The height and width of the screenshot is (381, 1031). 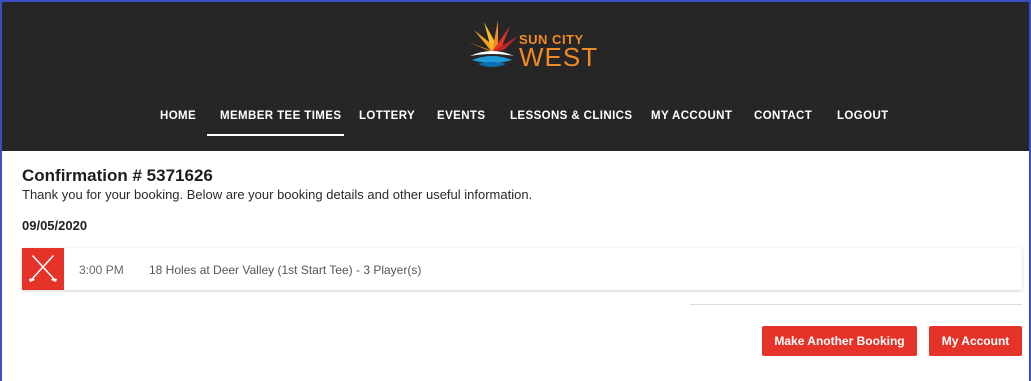 I want to click on golf-badge, so click(x=43, y=269).